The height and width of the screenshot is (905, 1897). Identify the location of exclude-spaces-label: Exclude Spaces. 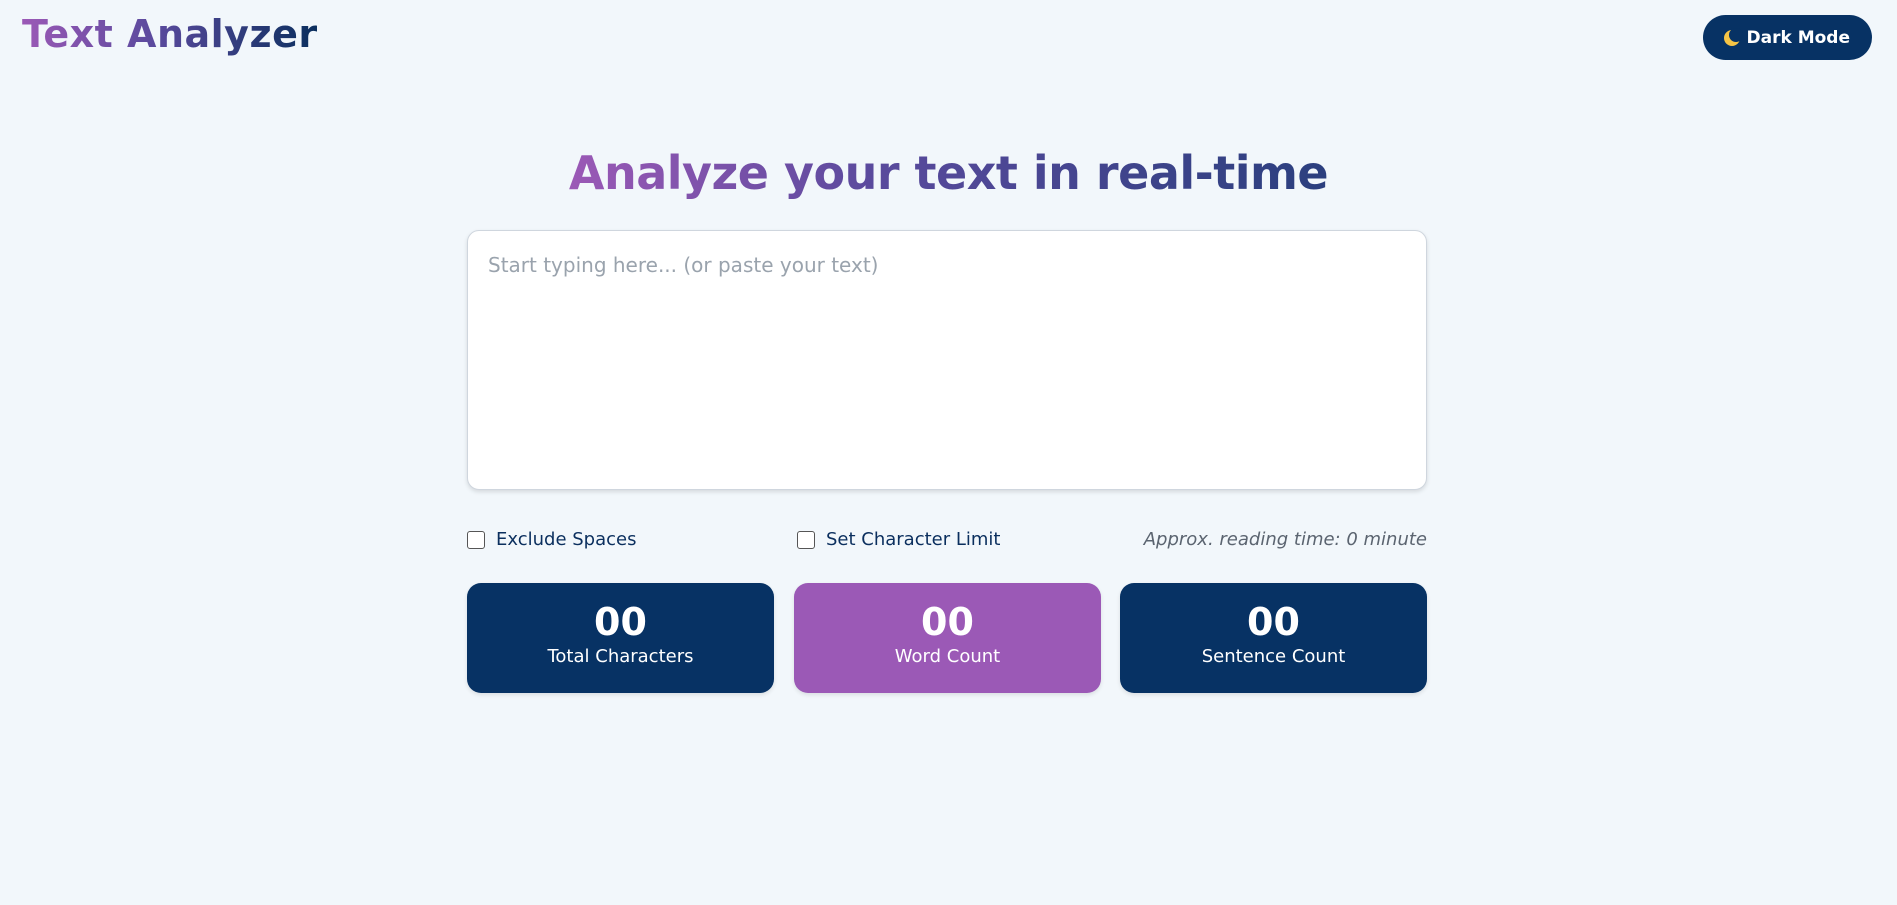
(566, 539).